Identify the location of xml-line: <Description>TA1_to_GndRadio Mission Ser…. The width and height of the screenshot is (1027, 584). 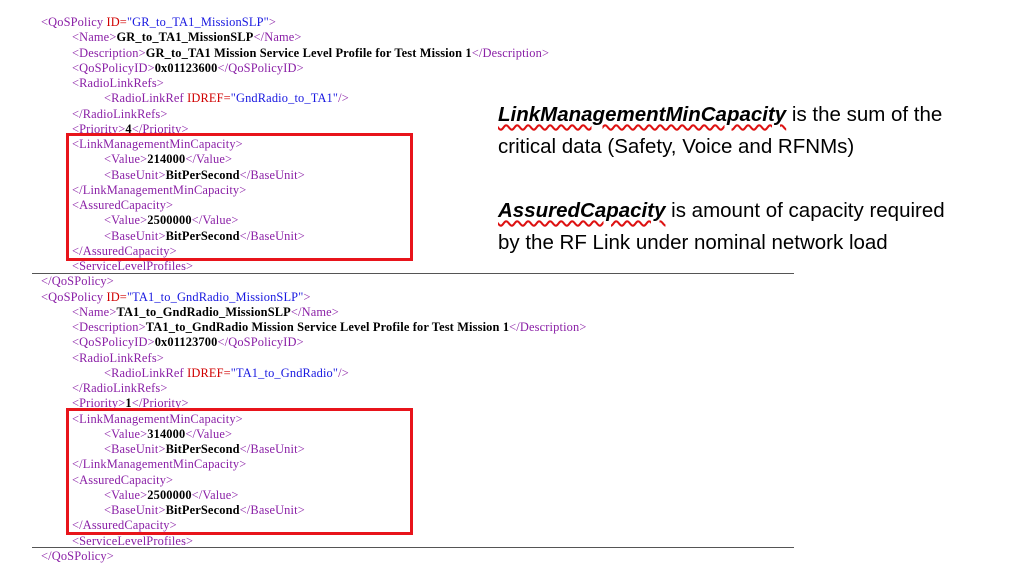
(329, 327).